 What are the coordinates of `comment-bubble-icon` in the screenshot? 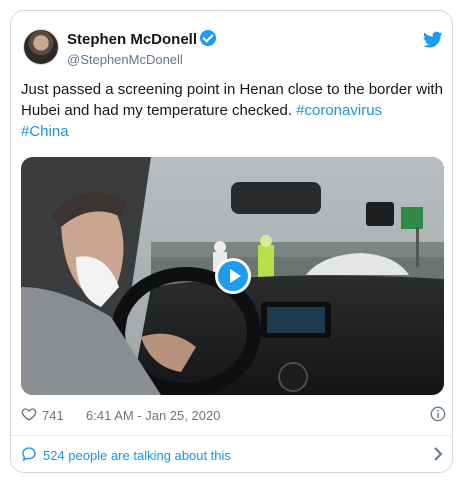 It's located at (29, 454).